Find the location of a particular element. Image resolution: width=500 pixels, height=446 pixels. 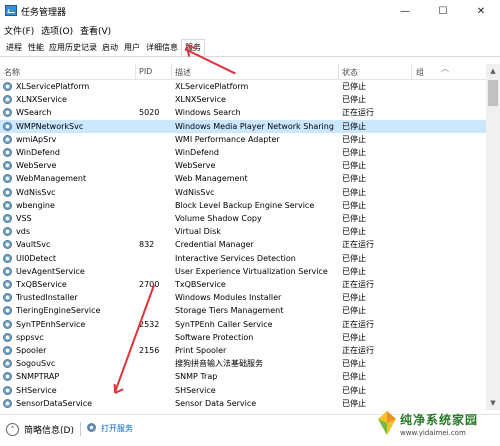

column-name: 名称 is located at coordinates (12, 72).